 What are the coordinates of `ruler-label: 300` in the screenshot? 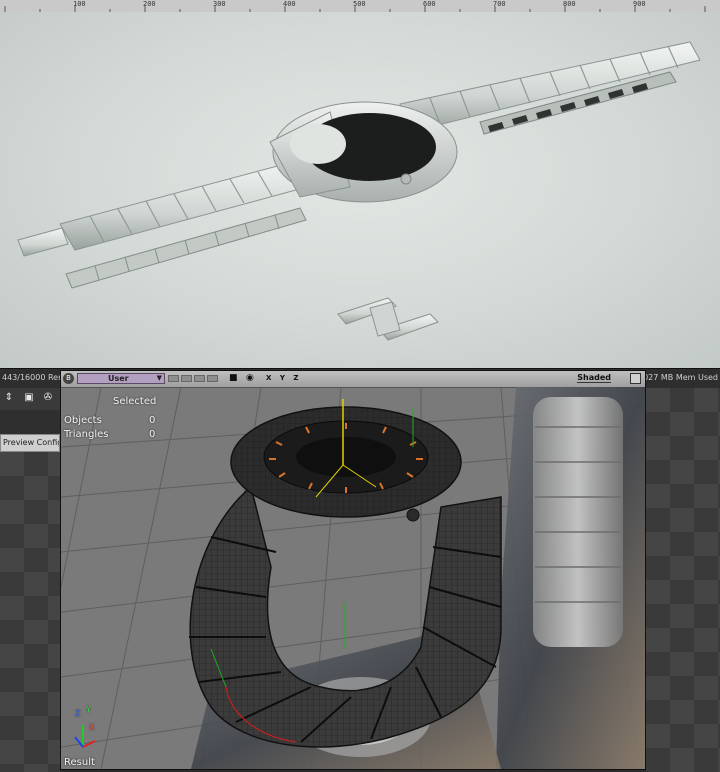 It's located at (219, 4).